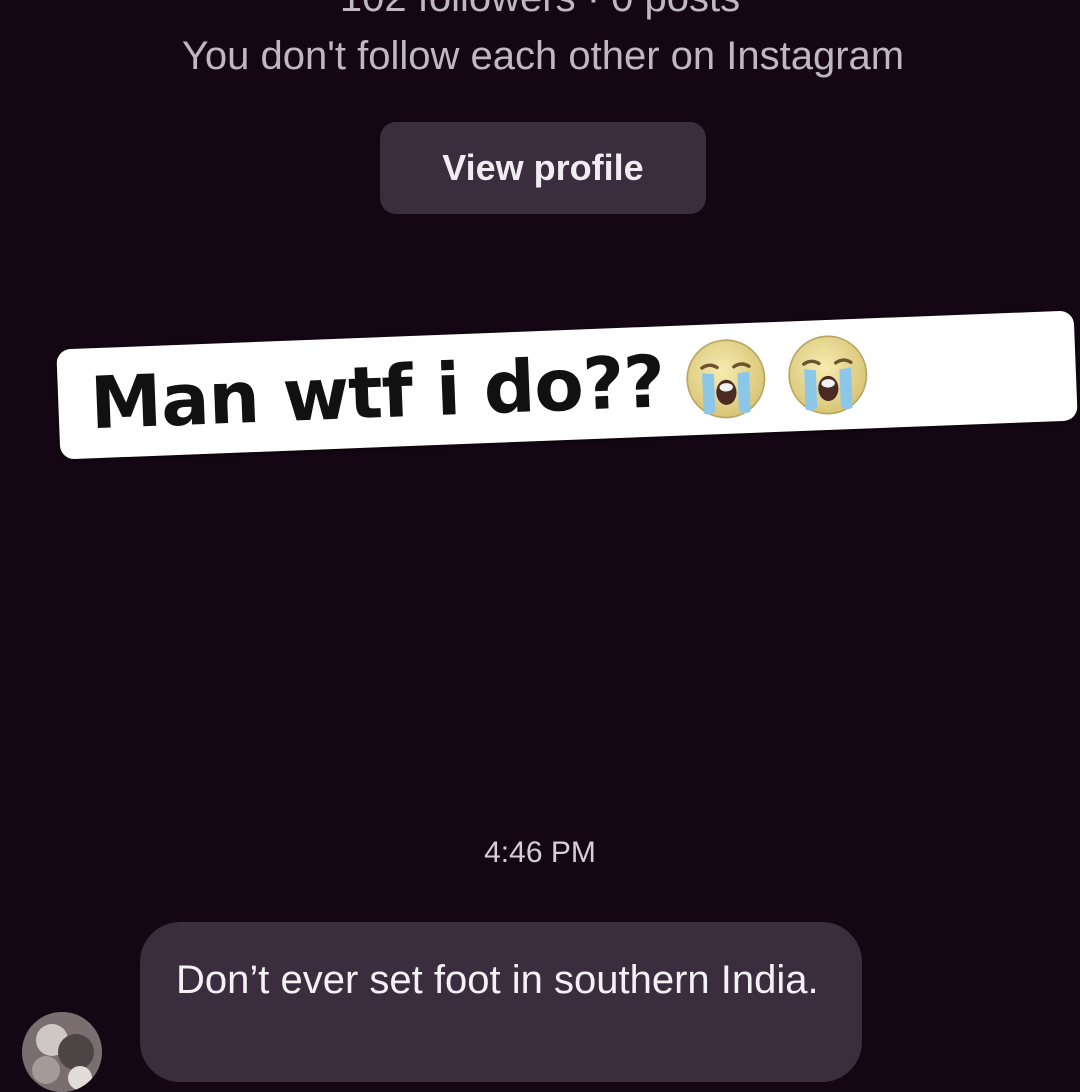 The image size is (1080, 1092). I want to click on caption-overlay: Man wtf i do??, so click(567, 385).